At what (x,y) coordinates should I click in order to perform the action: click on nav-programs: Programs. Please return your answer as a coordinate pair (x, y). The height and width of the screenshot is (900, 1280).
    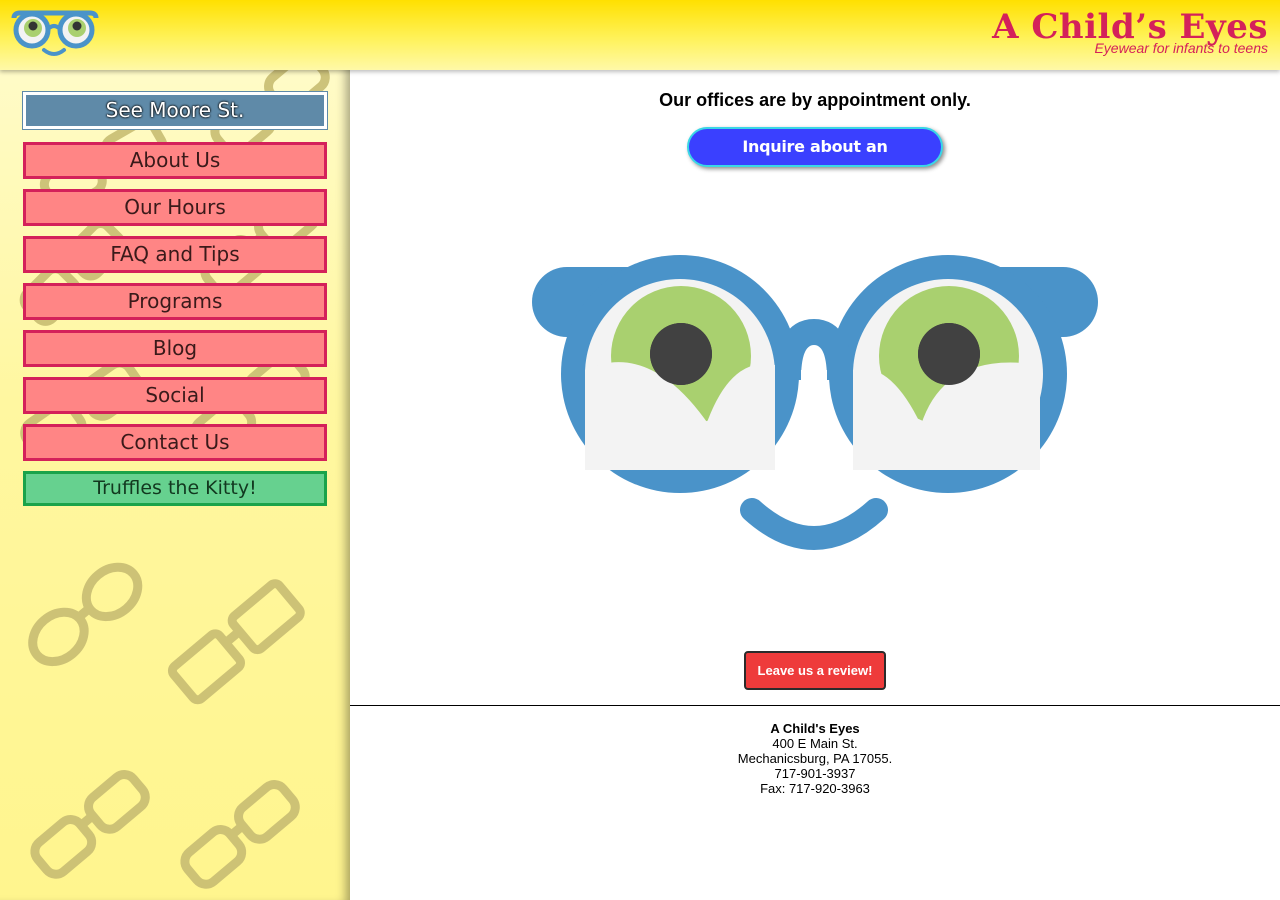
    Looking at the image, I should click on (175, 301).